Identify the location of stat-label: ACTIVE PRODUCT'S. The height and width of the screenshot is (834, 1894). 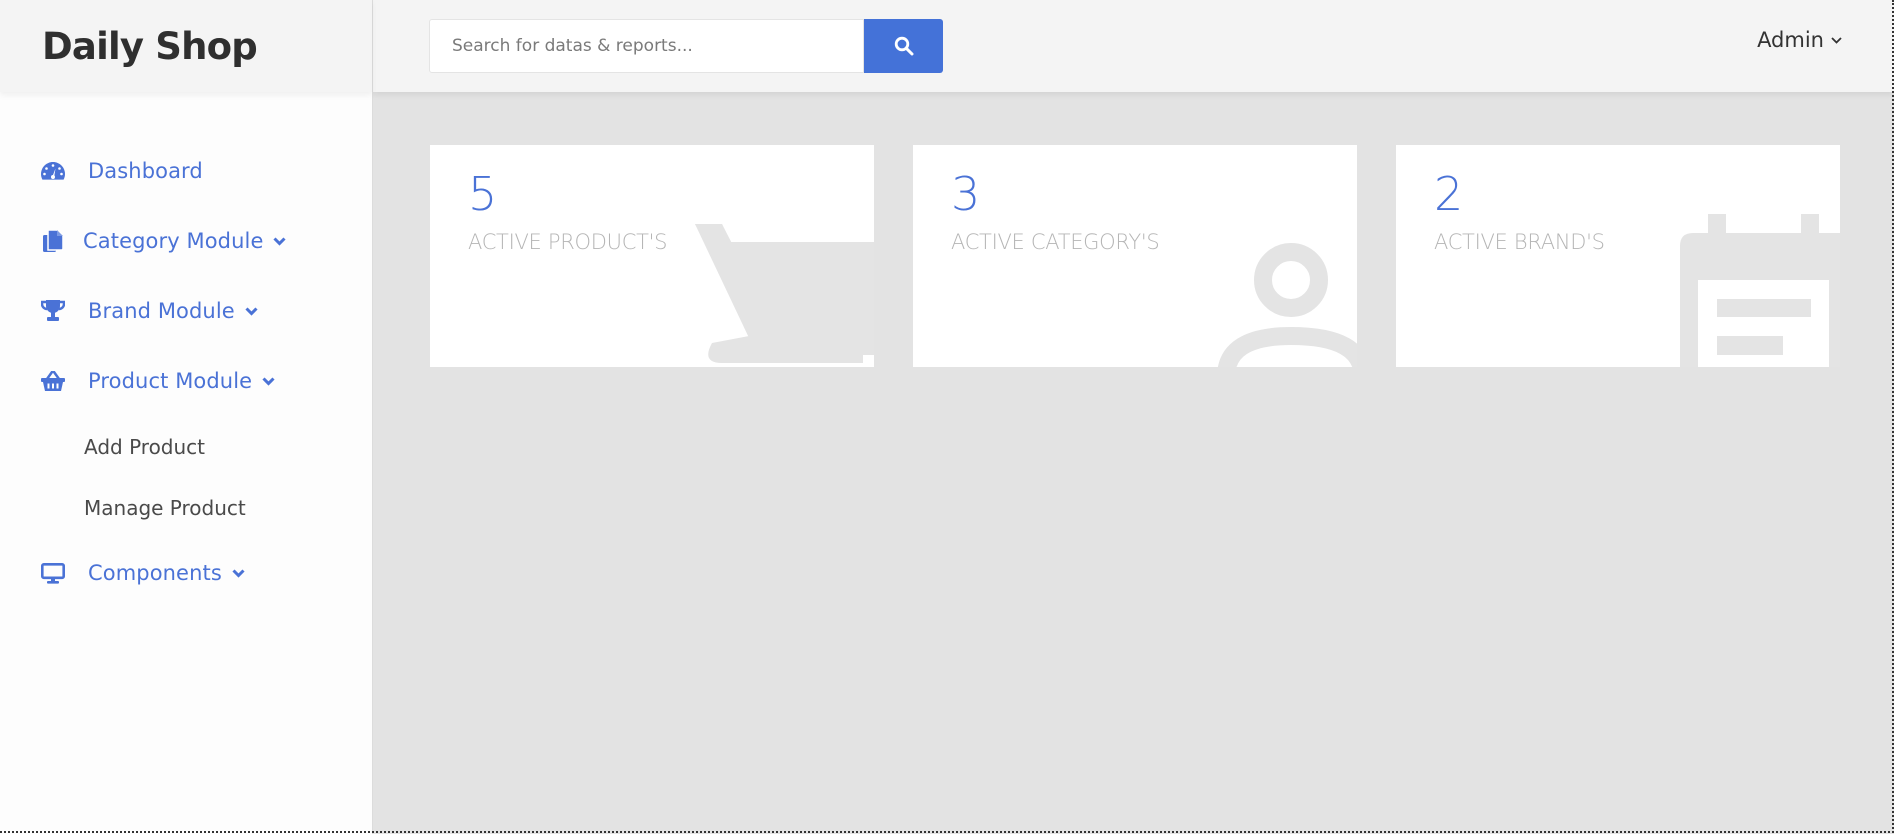
(568, 242).